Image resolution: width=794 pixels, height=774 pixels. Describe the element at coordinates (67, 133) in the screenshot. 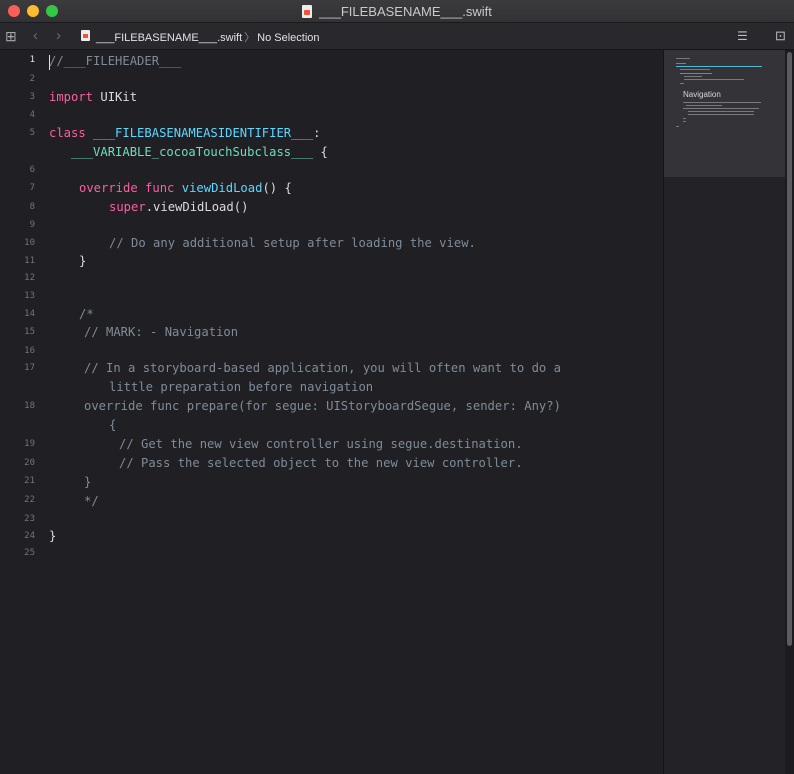

I see `keyword-token: class` at that location.